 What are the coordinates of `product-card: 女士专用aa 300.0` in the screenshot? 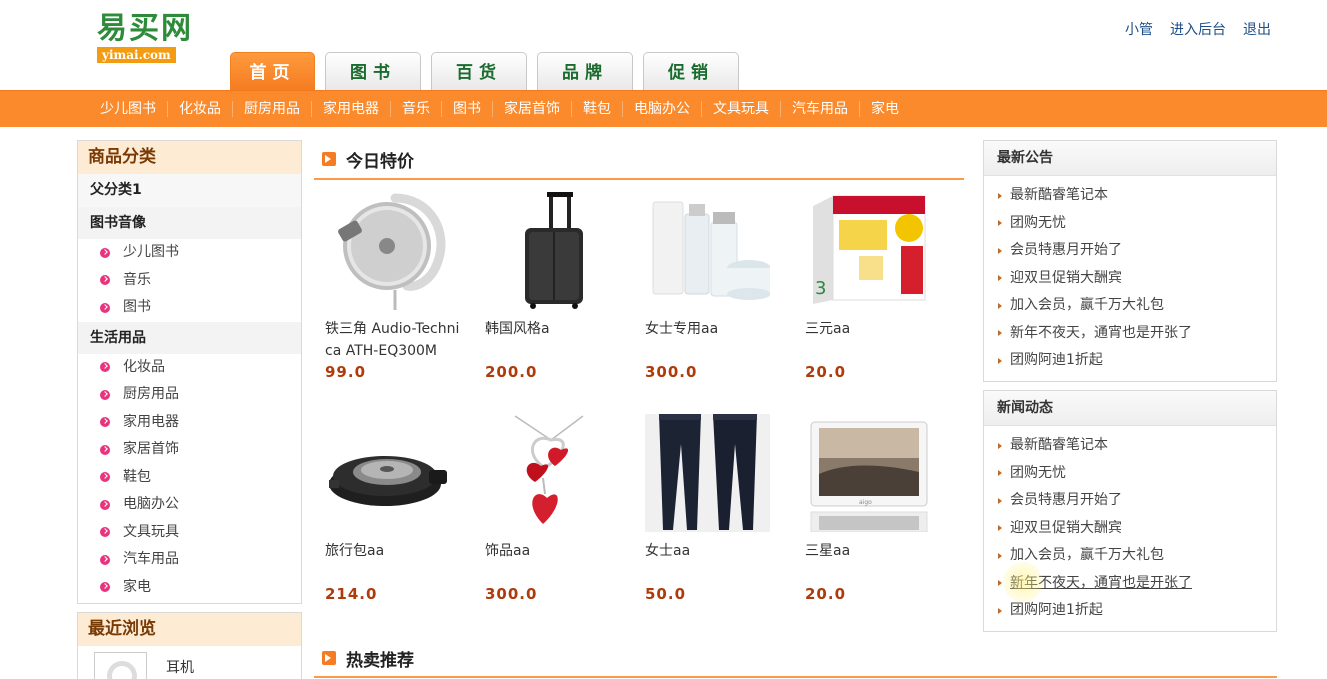 It's located at (725, 303).